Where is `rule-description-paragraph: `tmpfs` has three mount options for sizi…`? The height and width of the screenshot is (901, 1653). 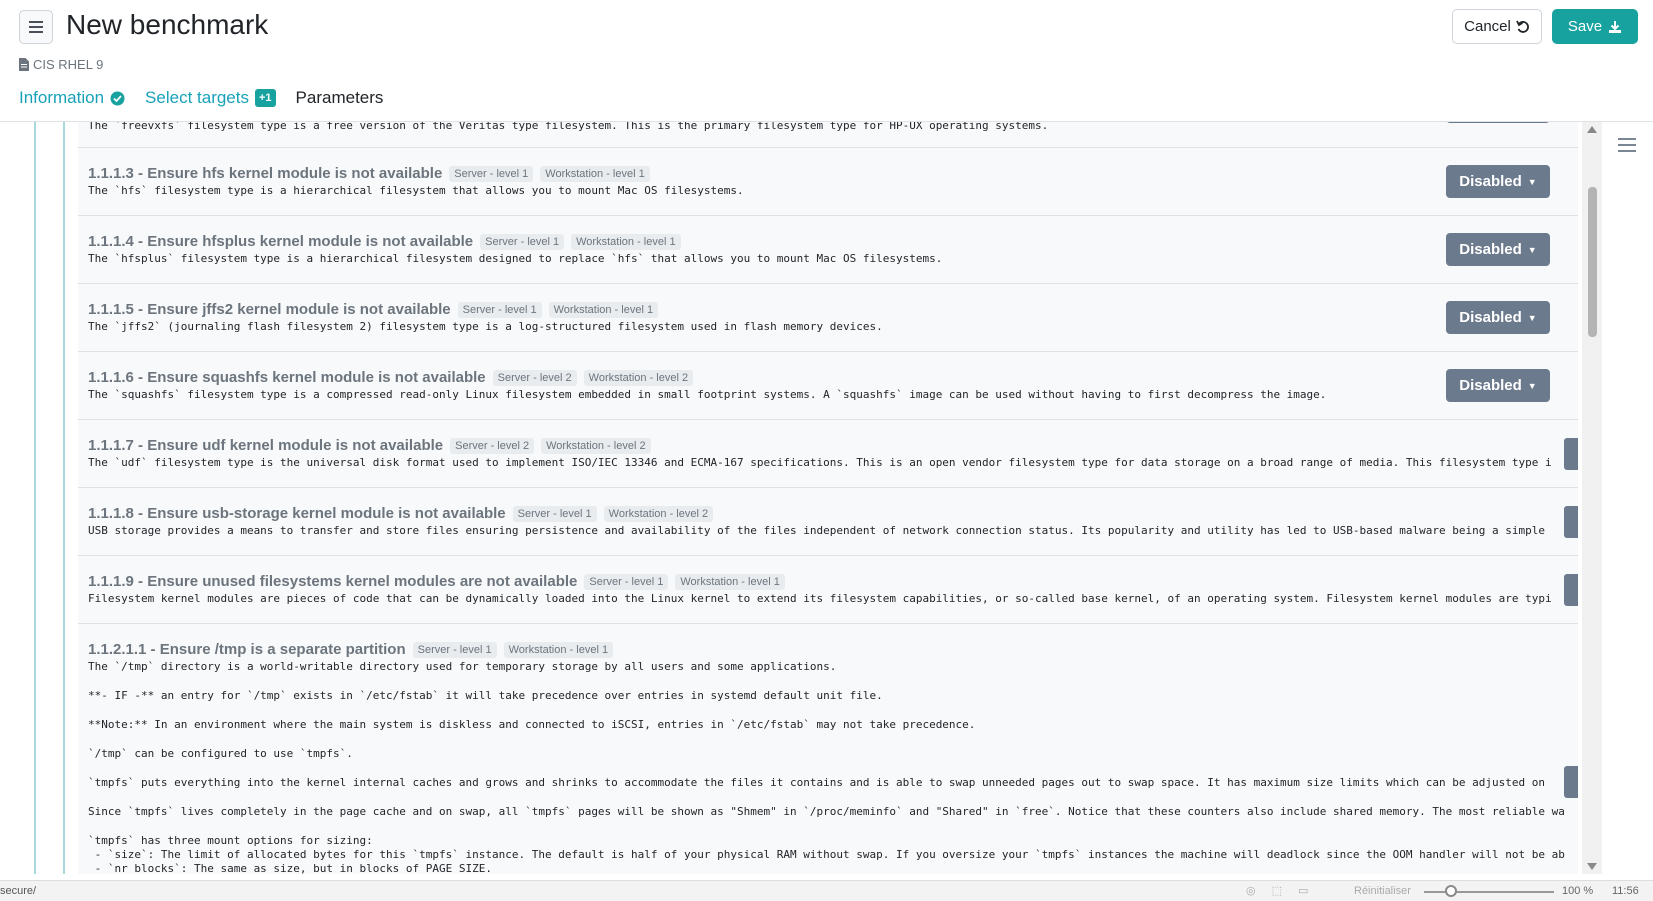 rule-description-paragraph: `tmpfs` has three mount options for sizi… is located at coordinates (230, 840).